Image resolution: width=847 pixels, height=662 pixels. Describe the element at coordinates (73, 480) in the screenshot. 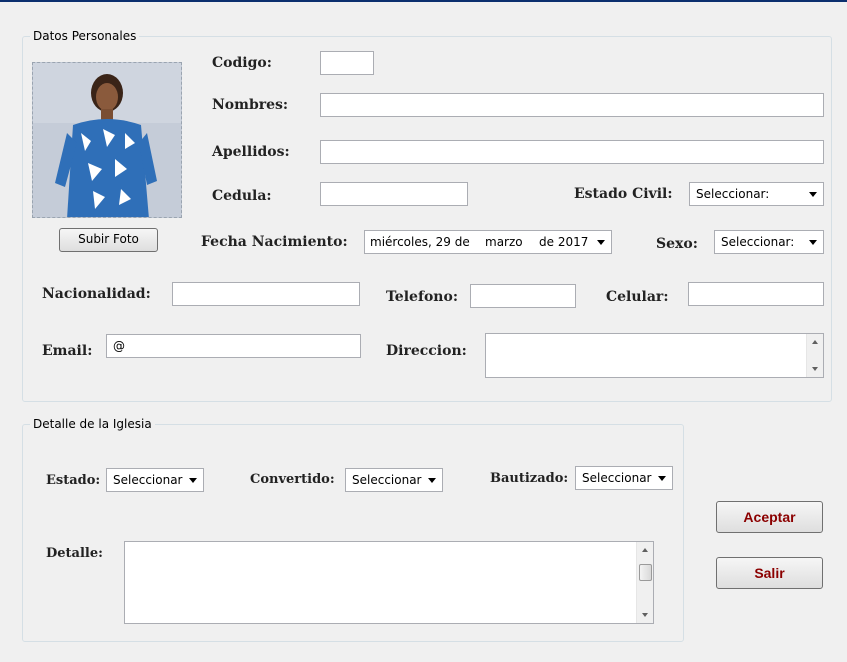

I see `estado-label: Estado:` at that location.